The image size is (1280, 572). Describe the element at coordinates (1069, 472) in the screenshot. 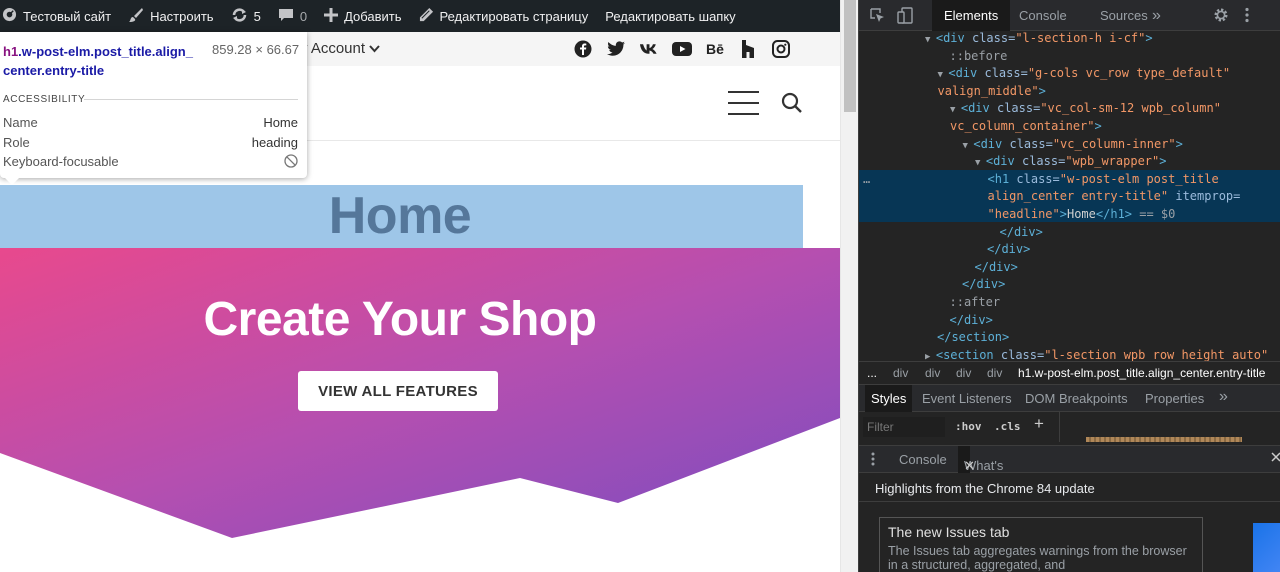

I see `drawer-tabbar: Console What's New ✕` at that location.